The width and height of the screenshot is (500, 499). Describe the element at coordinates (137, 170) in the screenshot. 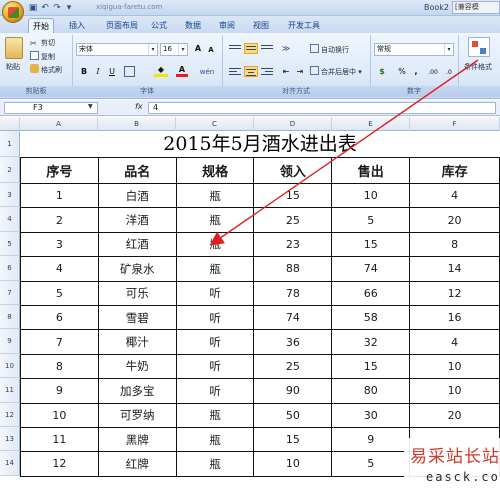

I see `header-cell-name: 品名` at that location.